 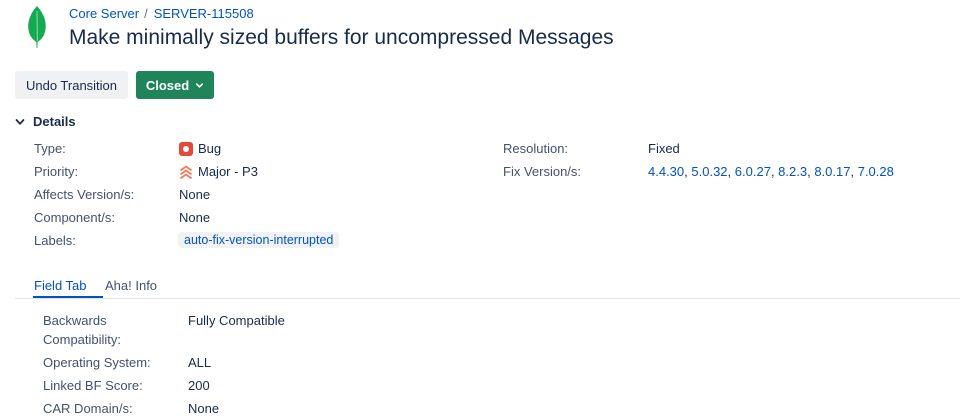 I want to click on fix-version-link: 6.0.27, so click(x=753, y=171).